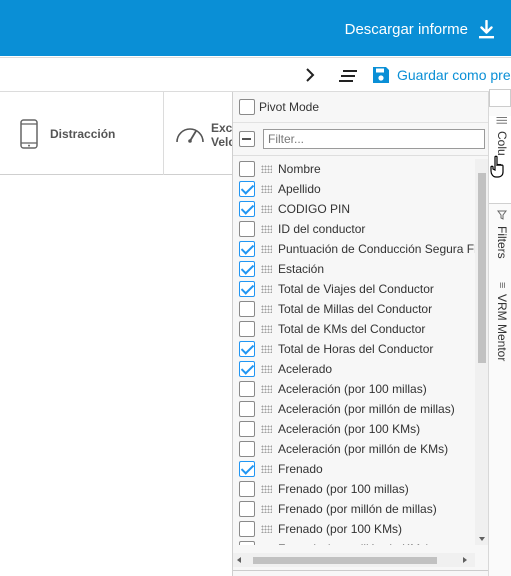 This screenshot has height=576, width=511. What do you see at coordinates (500, 246) in the screenshot?
I see `tab-filters: Filters` at bounding box center [500, 246].